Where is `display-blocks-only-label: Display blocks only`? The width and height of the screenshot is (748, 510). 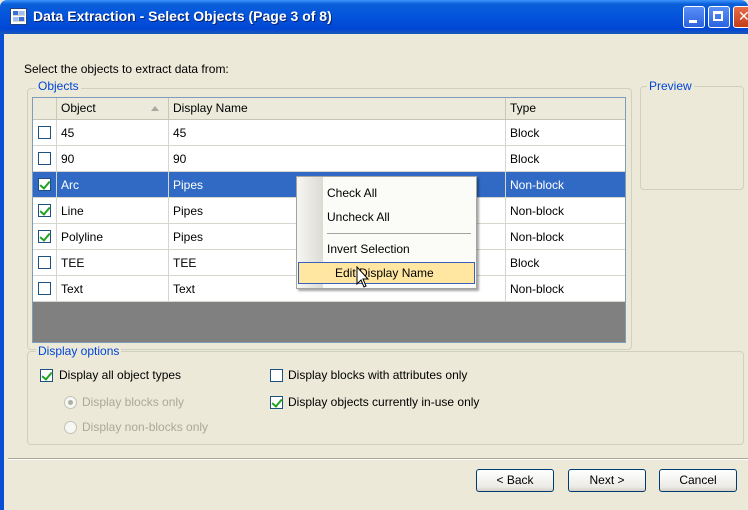
display-blocks-only-label: Display blocks only is located at coordinates (133, 402).